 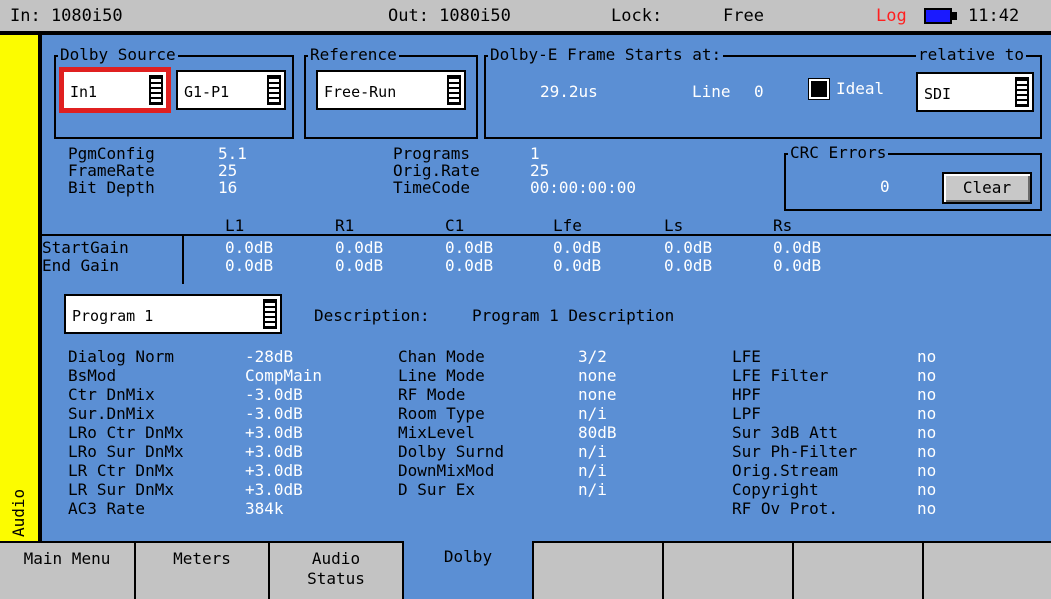 What do you see at coordinates (203, 571) in the screenshot?
I see `tab-meters: Meters` at bounding box center [203, 571].